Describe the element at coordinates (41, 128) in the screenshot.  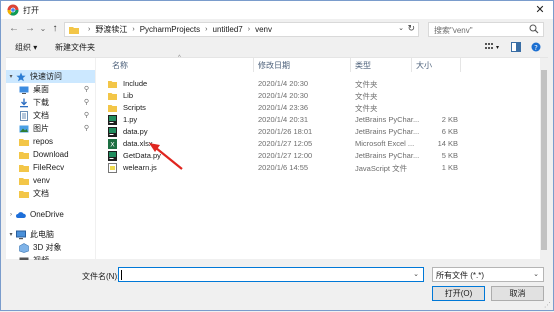
I see `sidebar-item-label: 图片` at that location.